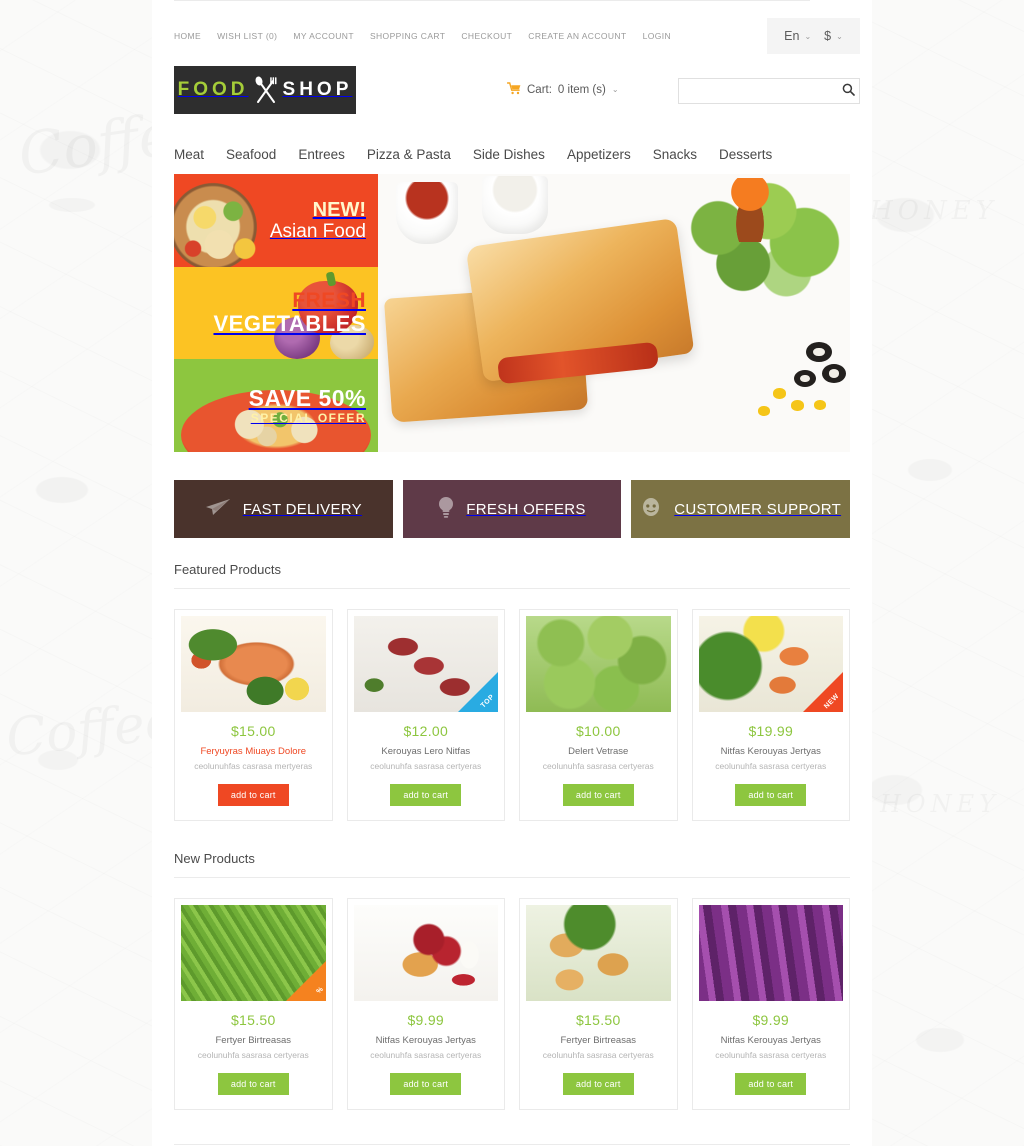 The width and height of the screenshot is (1024, 1146). Describe the element at coordinates (833, 36) in the screenshot. I see `currency-selector: $ ⌄` at that location.